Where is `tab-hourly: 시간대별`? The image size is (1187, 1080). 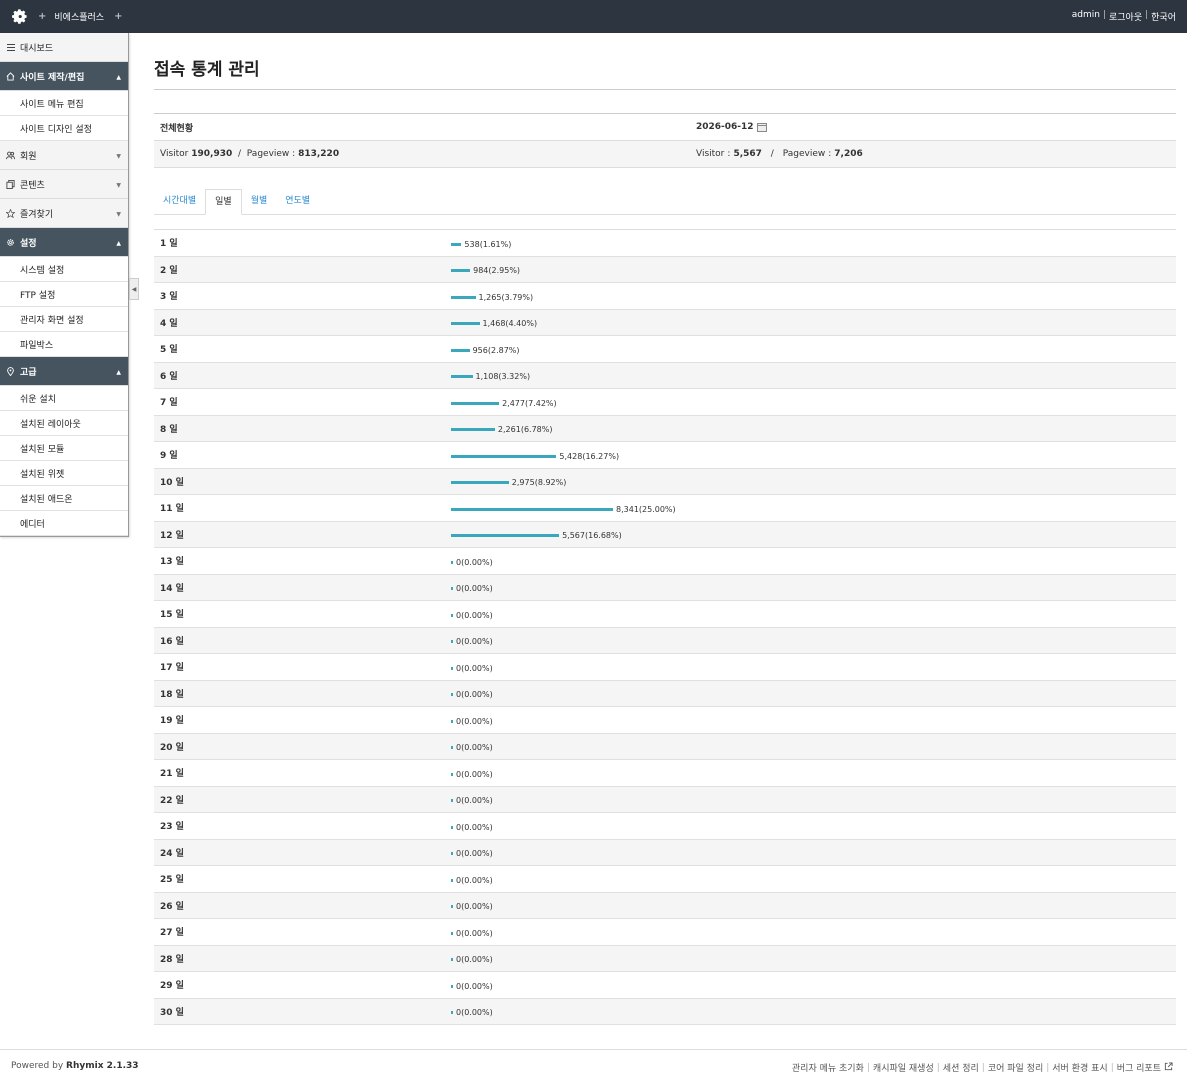
tab-hourly: 시간대별 is located at coordinates (179, 201).